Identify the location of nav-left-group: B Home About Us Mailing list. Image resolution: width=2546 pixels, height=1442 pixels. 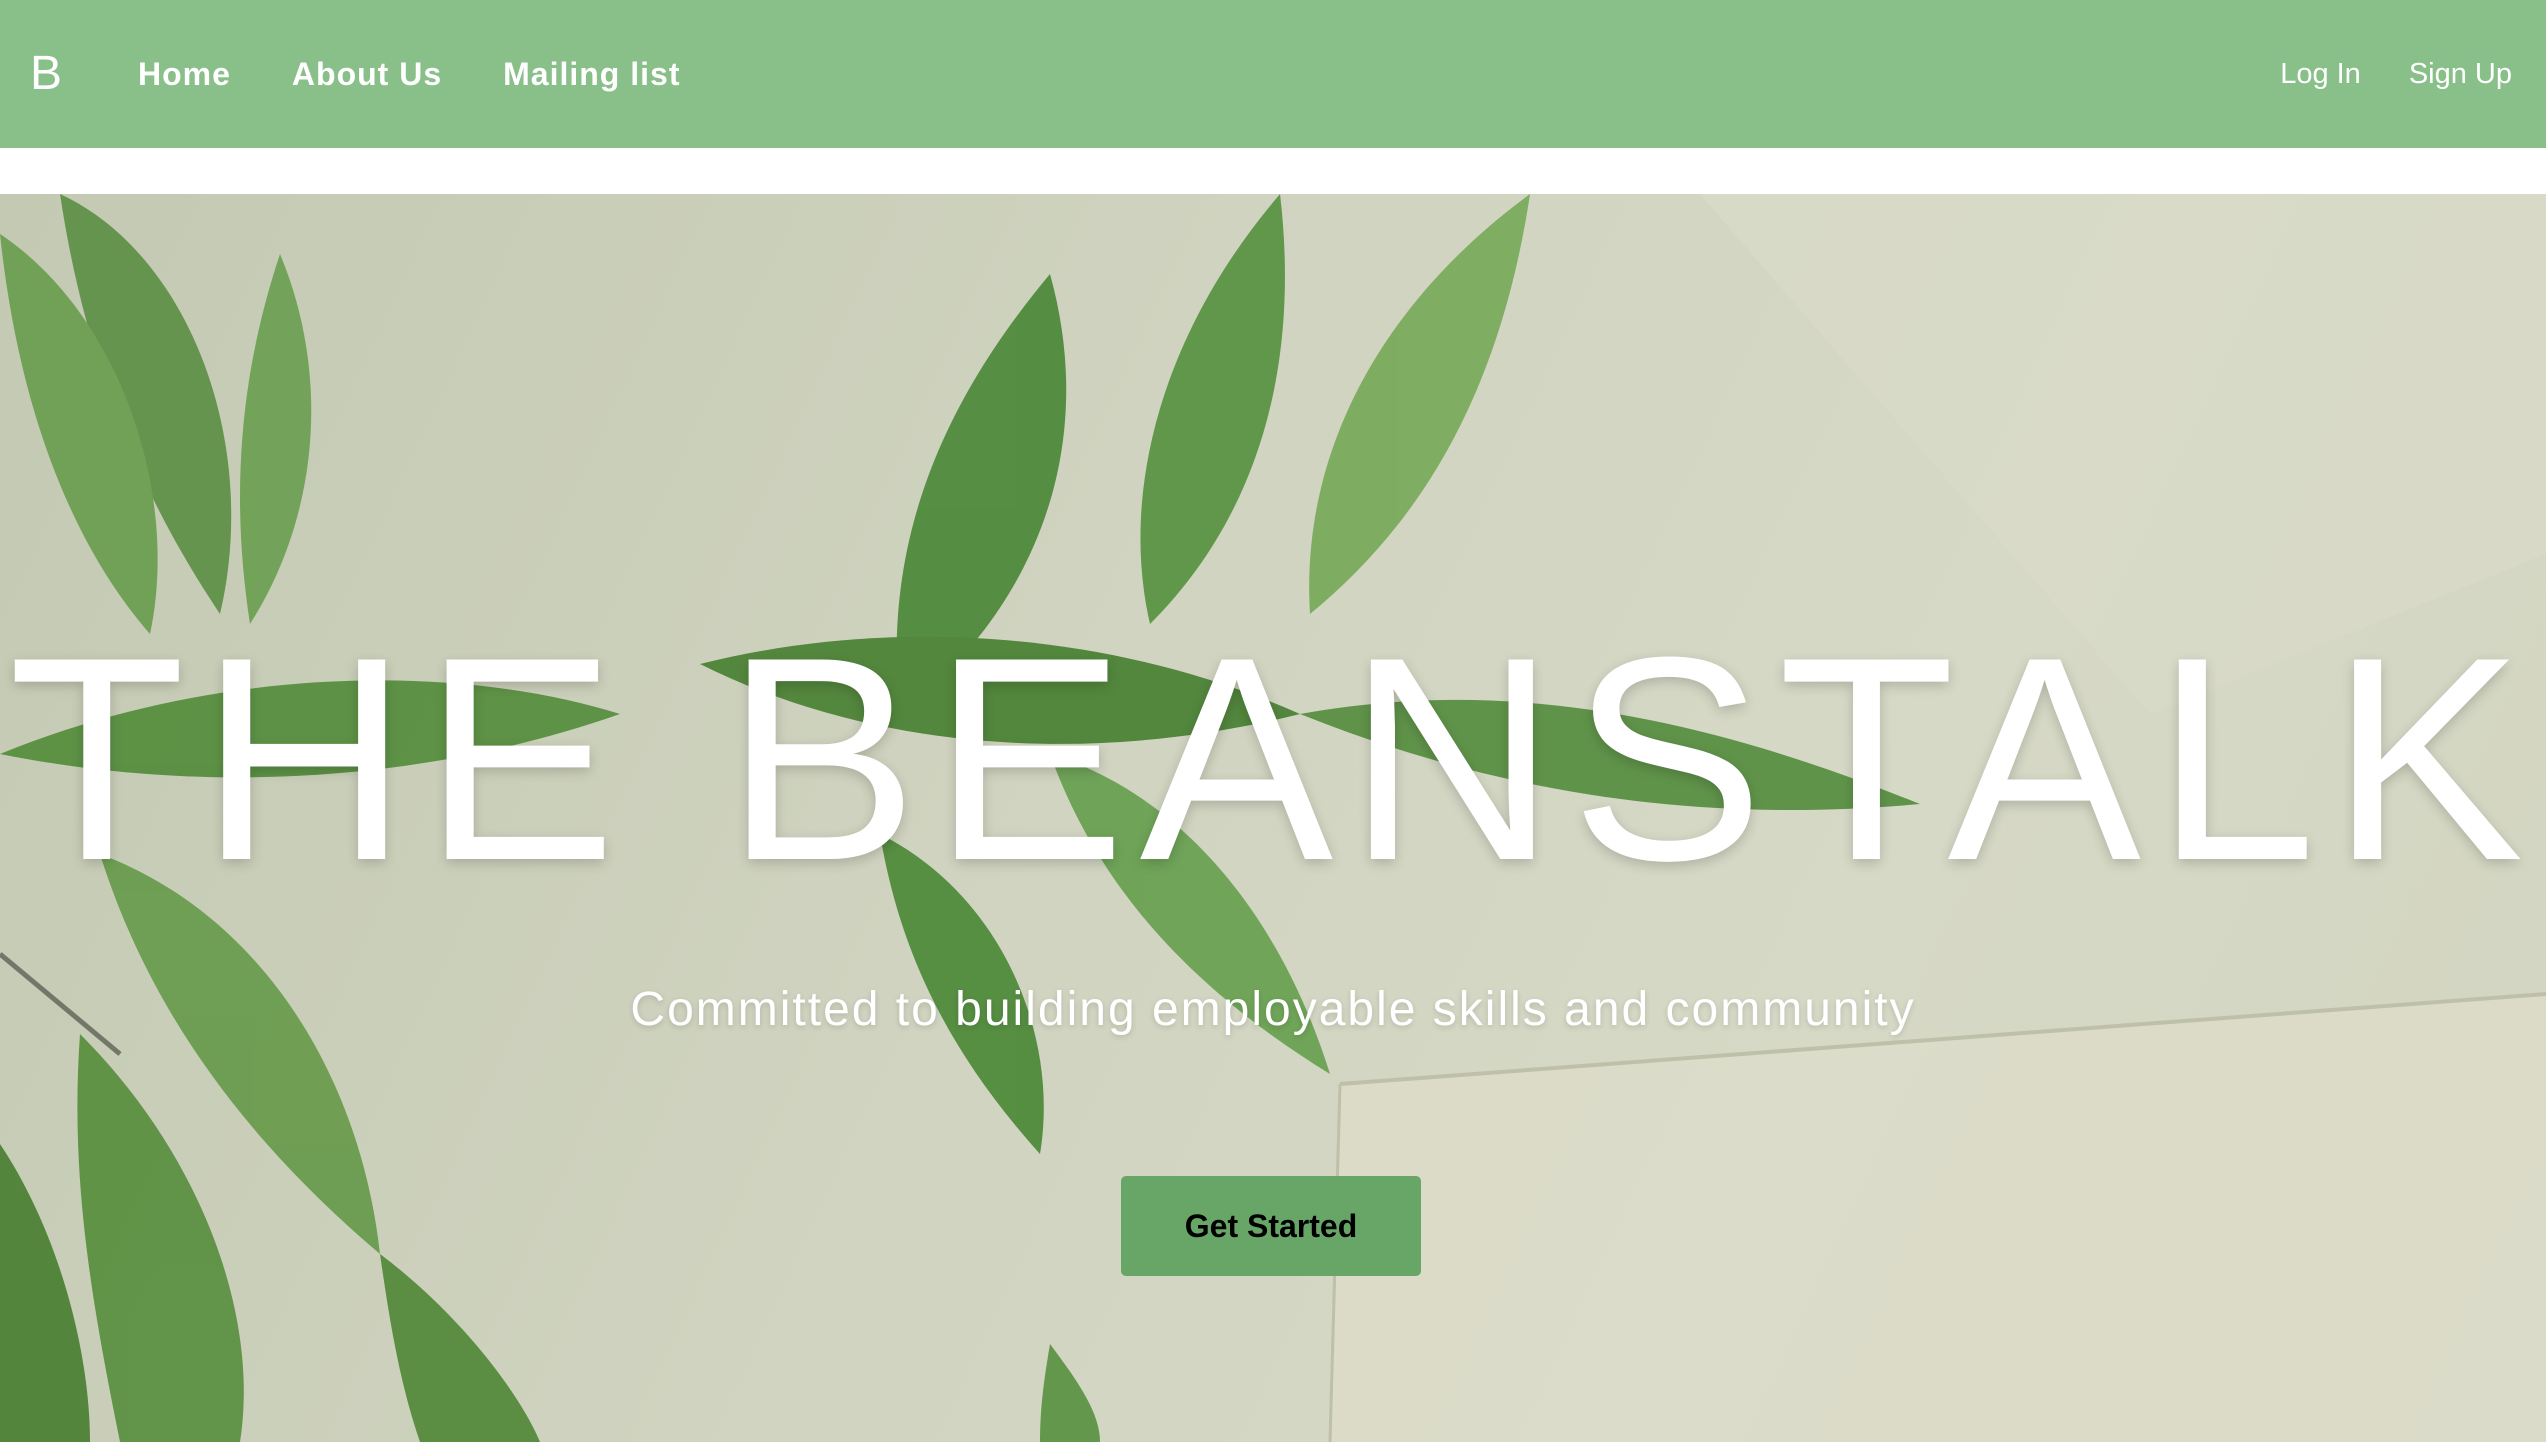
(385, 74).